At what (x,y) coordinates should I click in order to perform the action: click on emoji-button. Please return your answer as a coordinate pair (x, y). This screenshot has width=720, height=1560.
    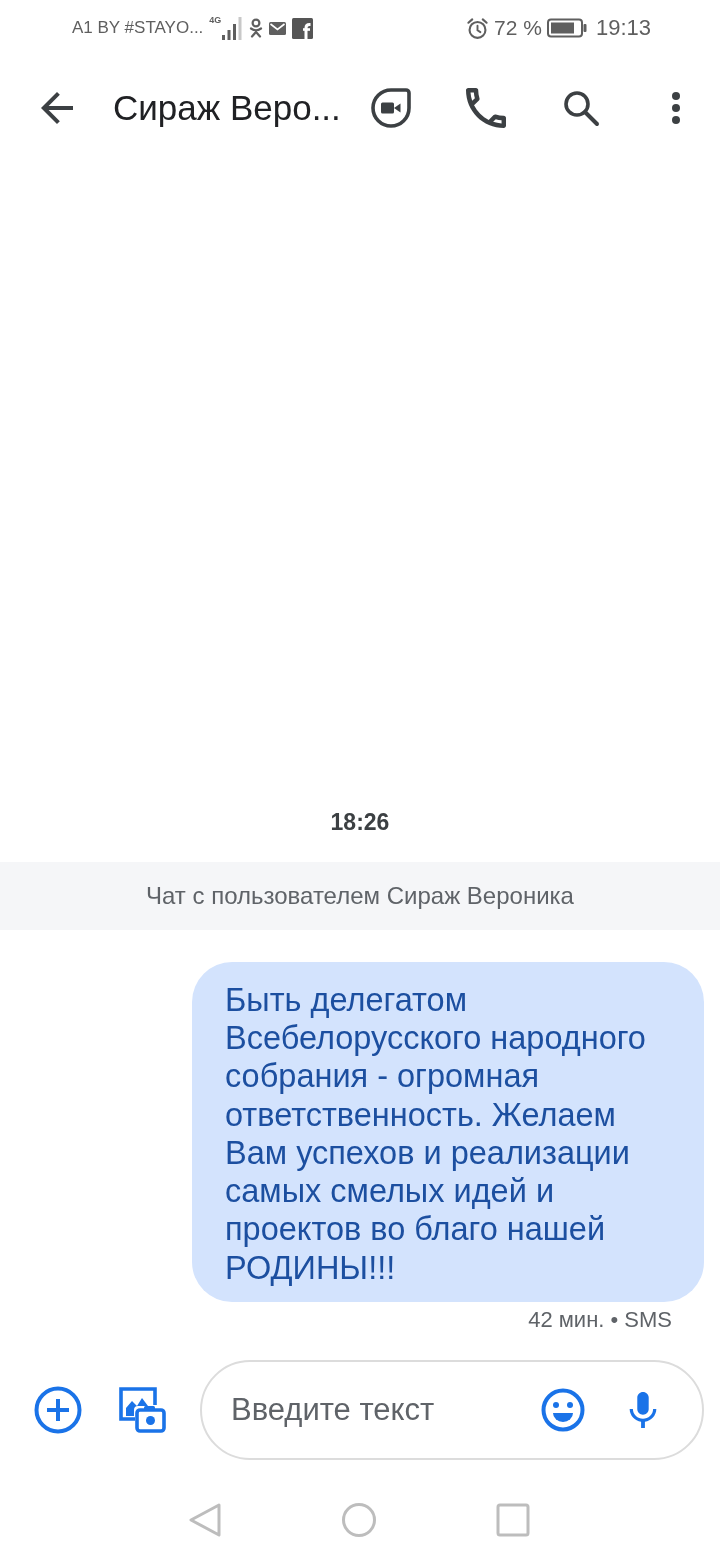
    Looking at the image, I should click on (563, 1410).